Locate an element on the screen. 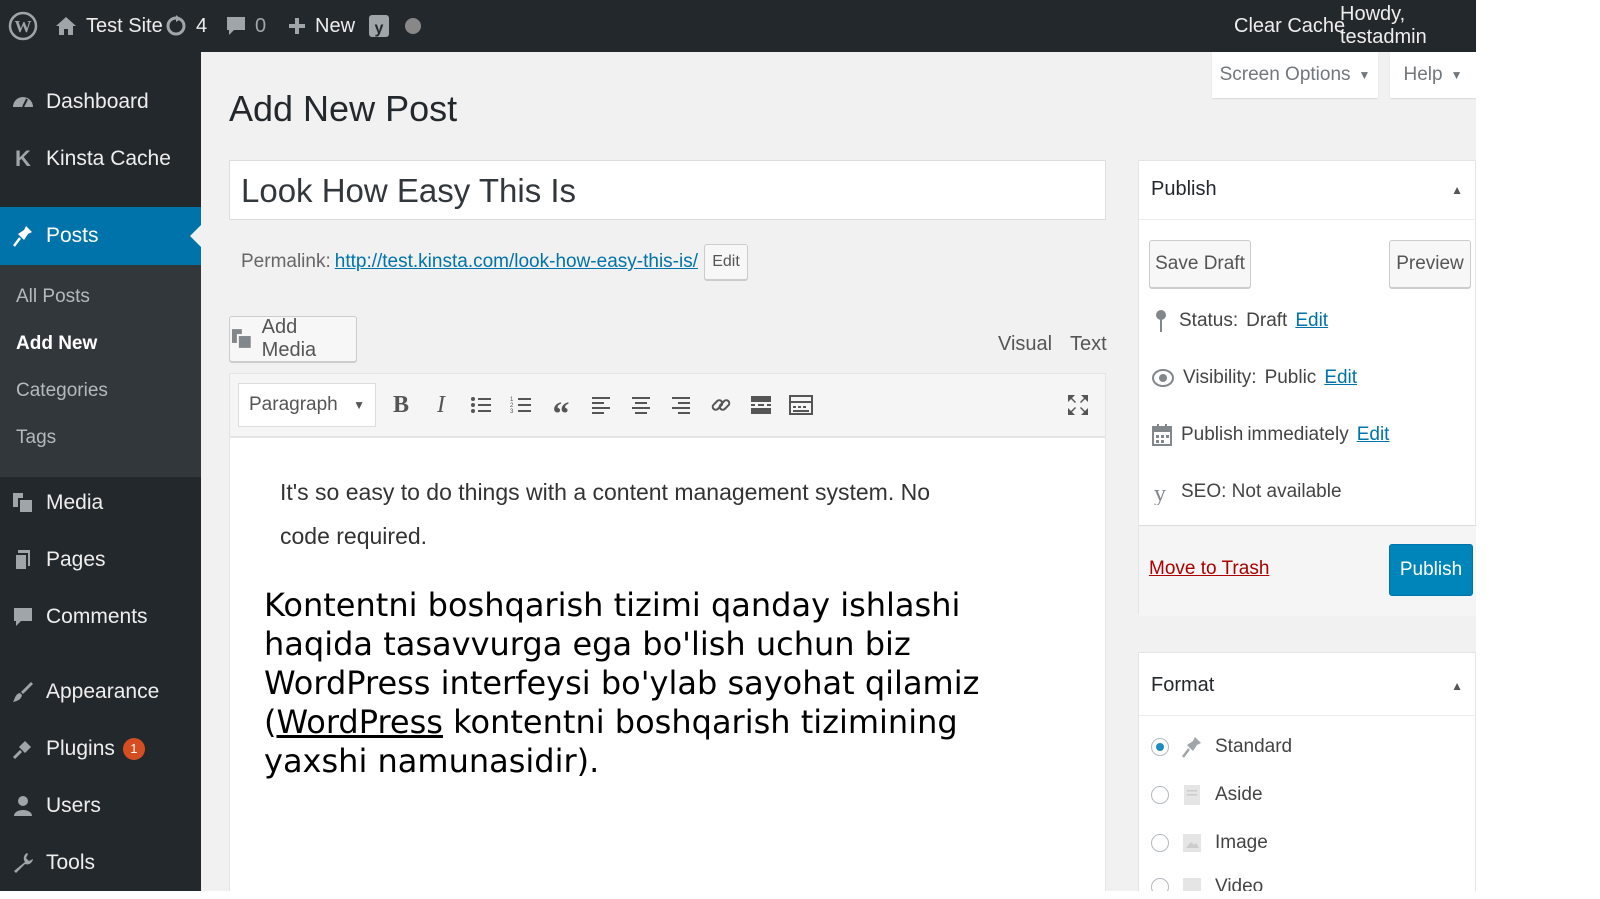 This screenshot has width=1600, height=899. wp-logo-icon: W is located at coordinates (23, 26).